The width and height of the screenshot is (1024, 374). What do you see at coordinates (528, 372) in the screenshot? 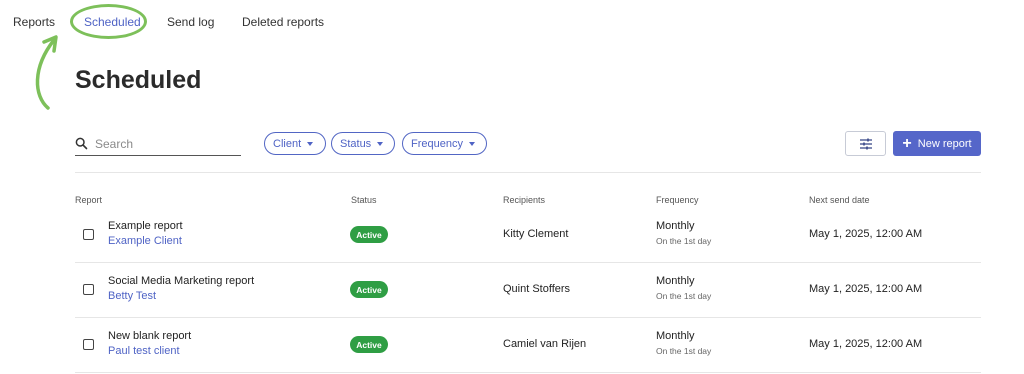
I see `row-divider` at bounding box center [528, 372].